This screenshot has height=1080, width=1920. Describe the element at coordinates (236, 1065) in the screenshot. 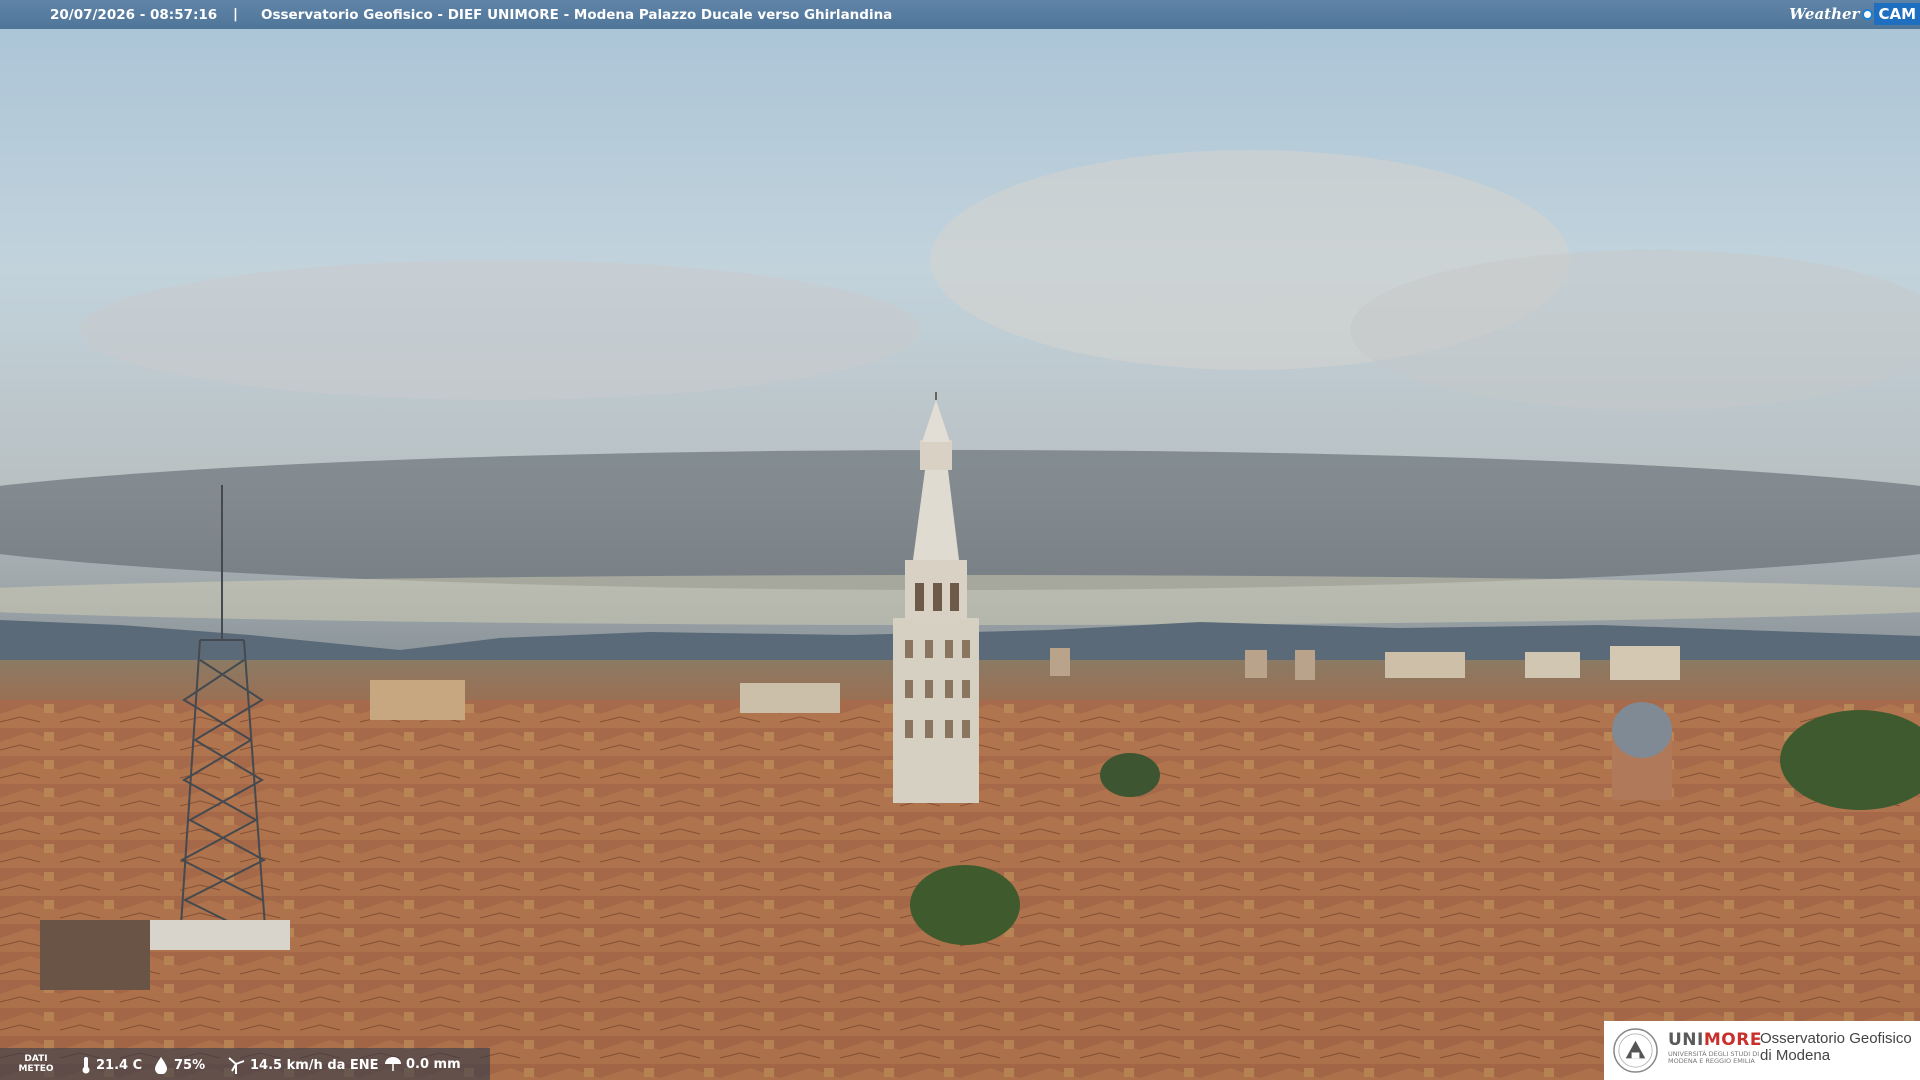

I see `wind-turbine-icon` at that location.